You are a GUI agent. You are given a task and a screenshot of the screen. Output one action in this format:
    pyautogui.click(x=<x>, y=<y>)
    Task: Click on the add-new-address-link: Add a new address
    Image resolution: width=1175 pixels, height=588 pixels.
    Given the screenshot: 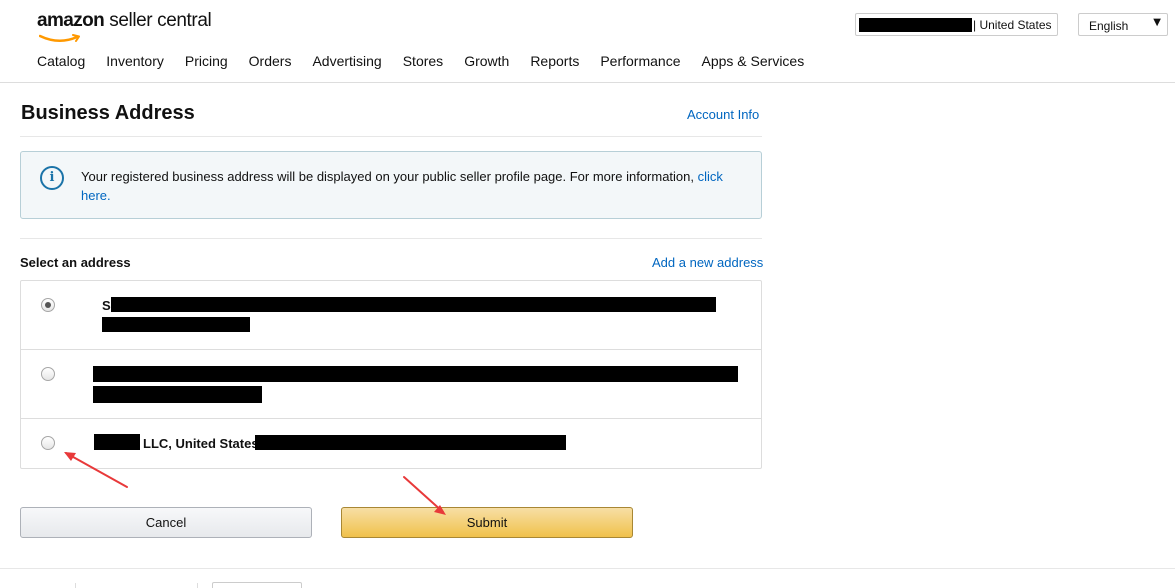 What is the action you would take?
    pyautogui.click(x=707, y=262)
    